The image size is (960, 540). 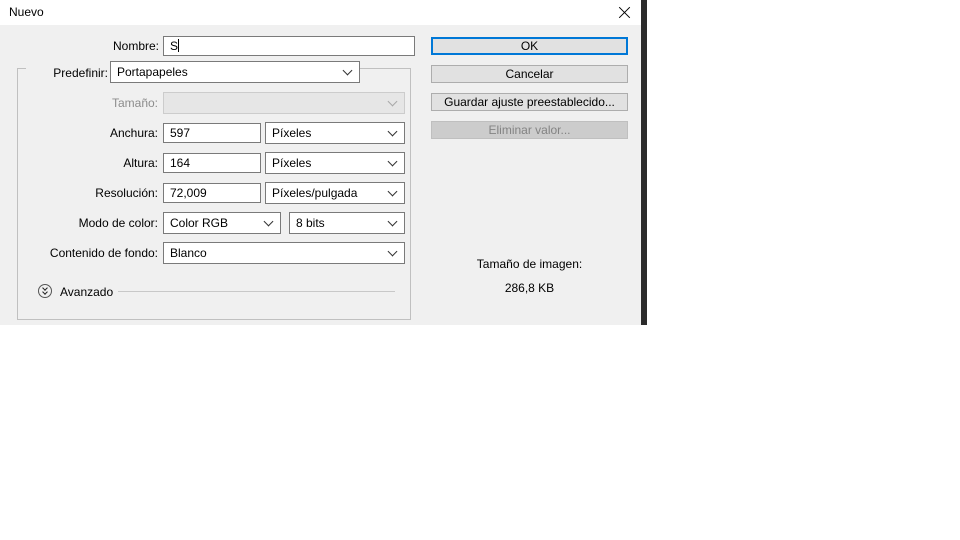 What do you see at coordinates (140, 163) in the screenshot?
I see `height-label: Altura:` at bounding box center [140, 163].